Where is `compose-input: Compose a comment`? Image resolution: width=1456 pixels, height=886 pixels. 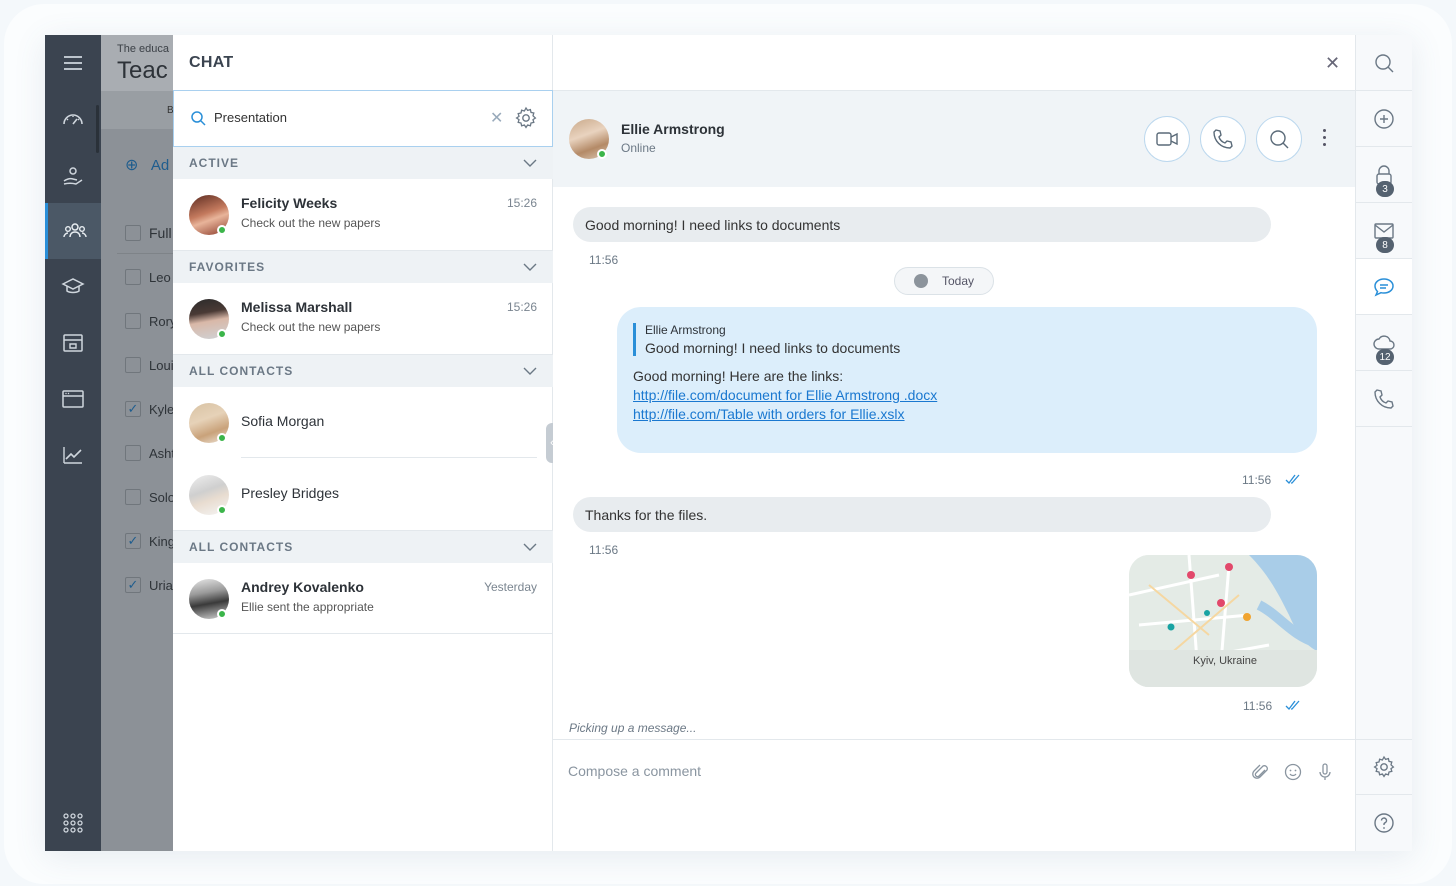
compose-input: Compose a comment is located at coordinates (634, 771).